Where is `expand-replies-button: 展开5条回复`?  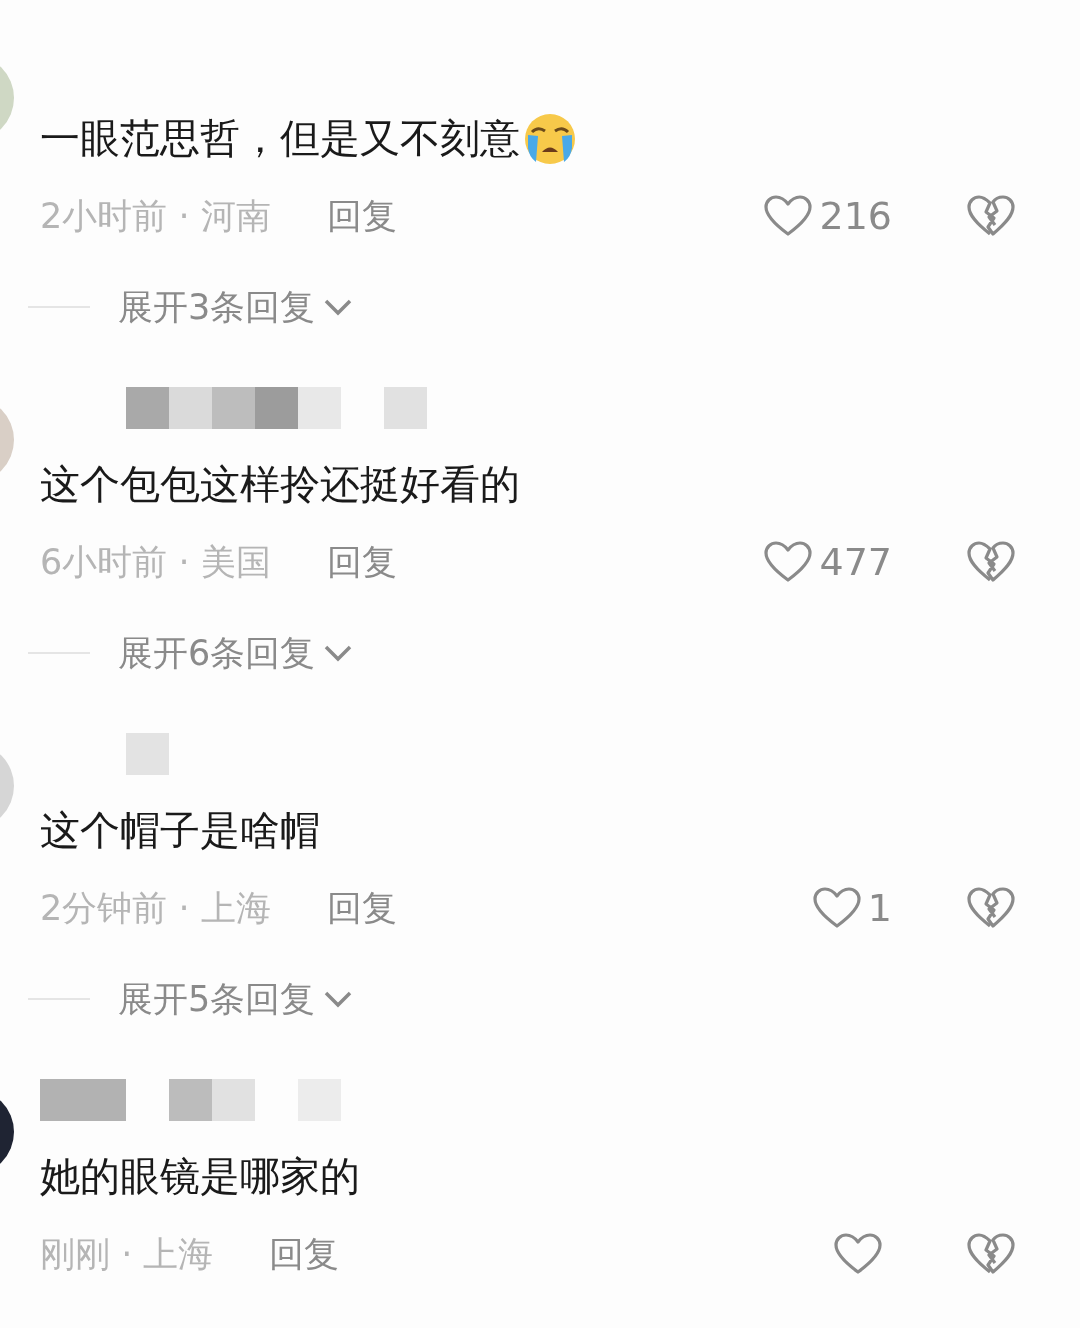 expand-replies-button: 展开5条回复 is located at coordinates (236, 999).